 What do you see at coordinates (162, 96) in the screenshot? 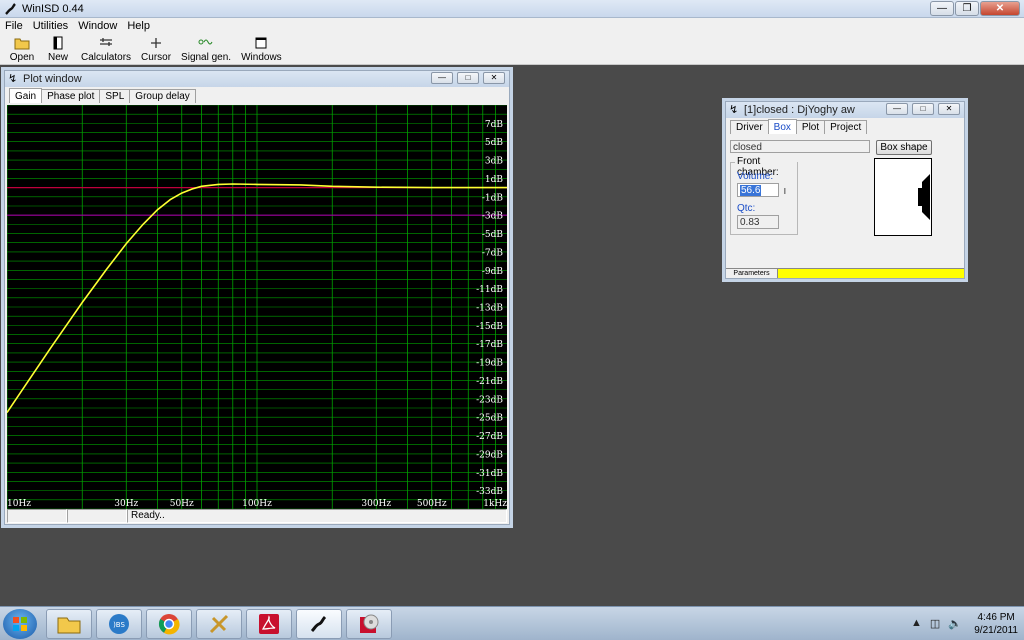
I see `tab-group-delay: Group delay` at bounding box center [162, 96].